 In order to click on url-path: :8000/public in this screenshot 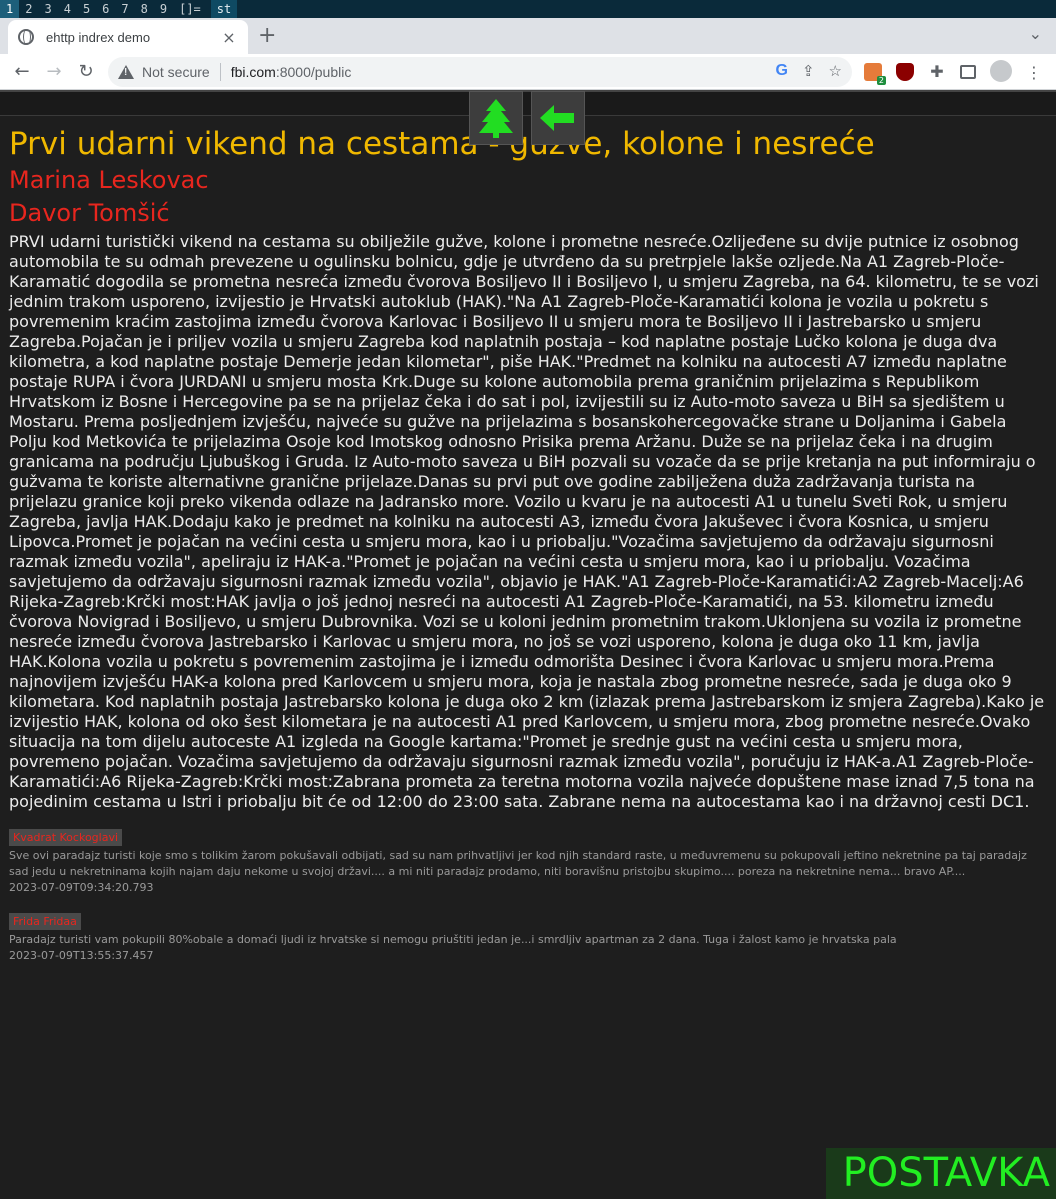, I will do `click(313, 72)`.